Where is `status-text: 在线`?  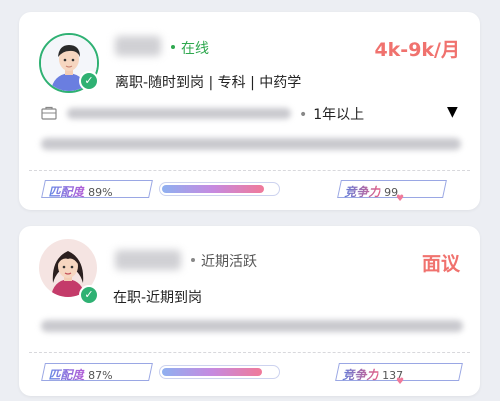
status-text: 在线 is located at coordinates (195, 49).